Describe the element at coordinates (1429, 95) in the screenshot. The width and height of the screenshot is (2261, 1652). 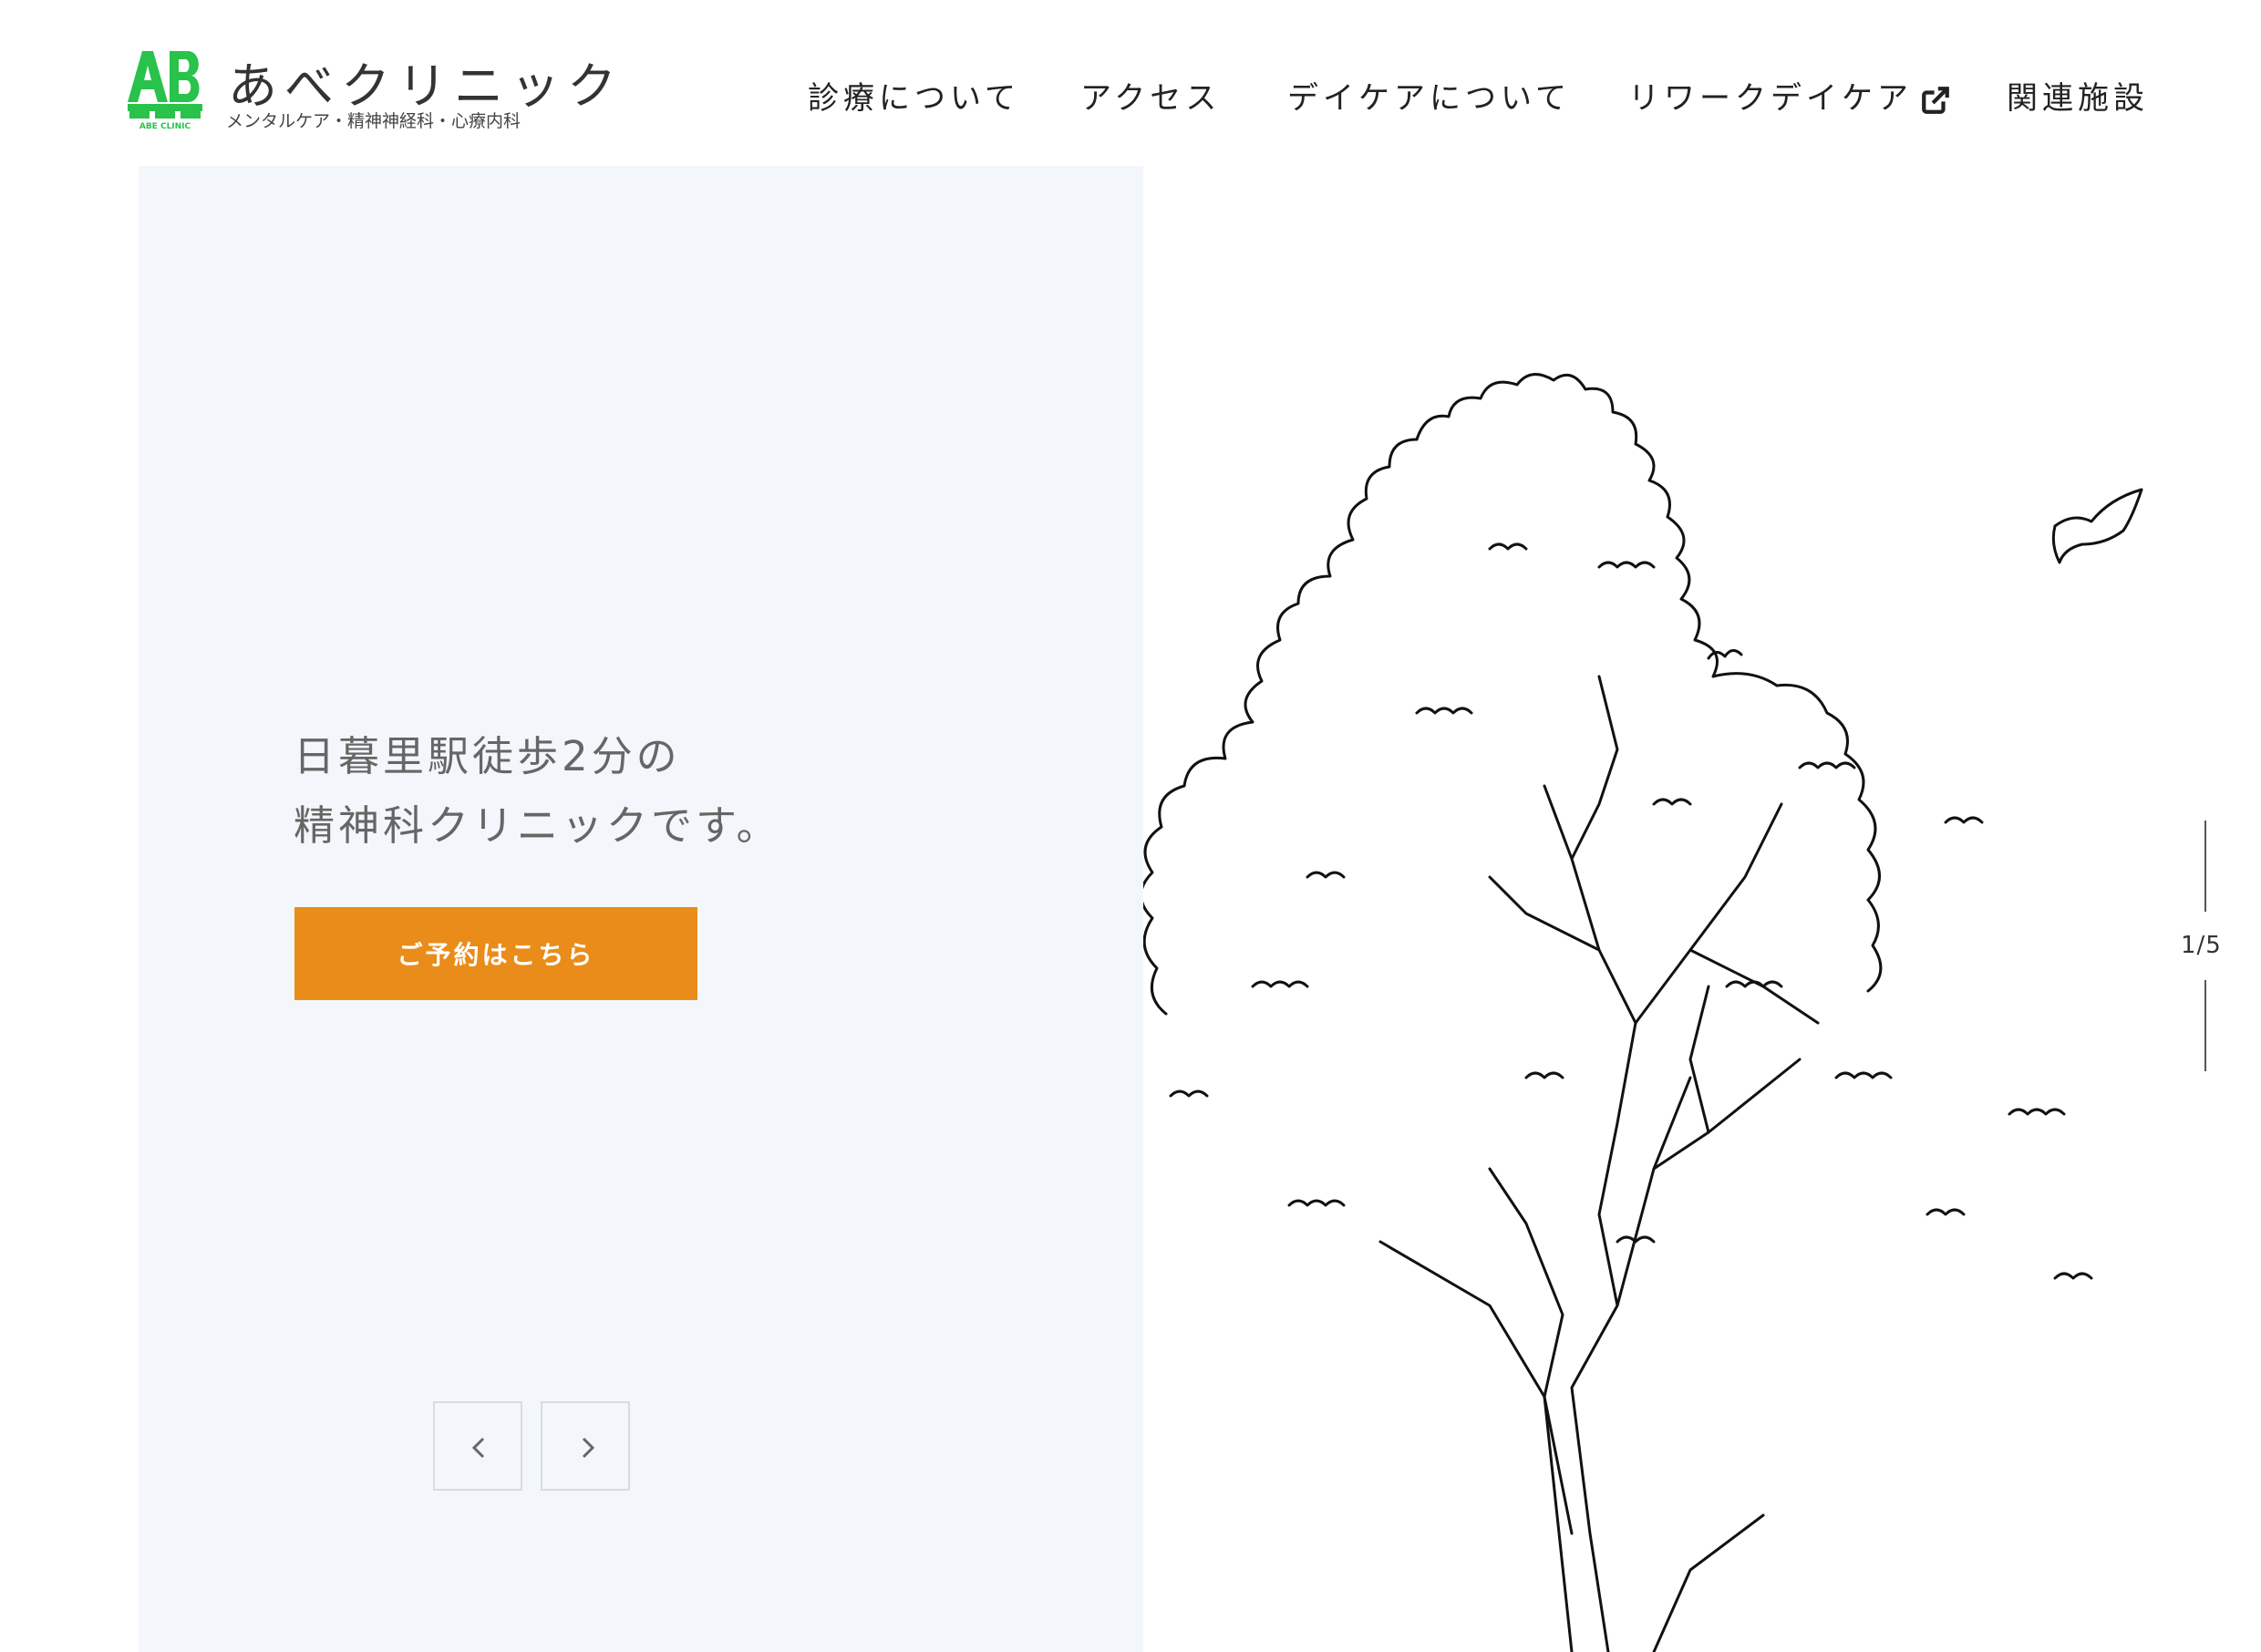
I see `nav-item-daycare: デイケアについて` at that location.